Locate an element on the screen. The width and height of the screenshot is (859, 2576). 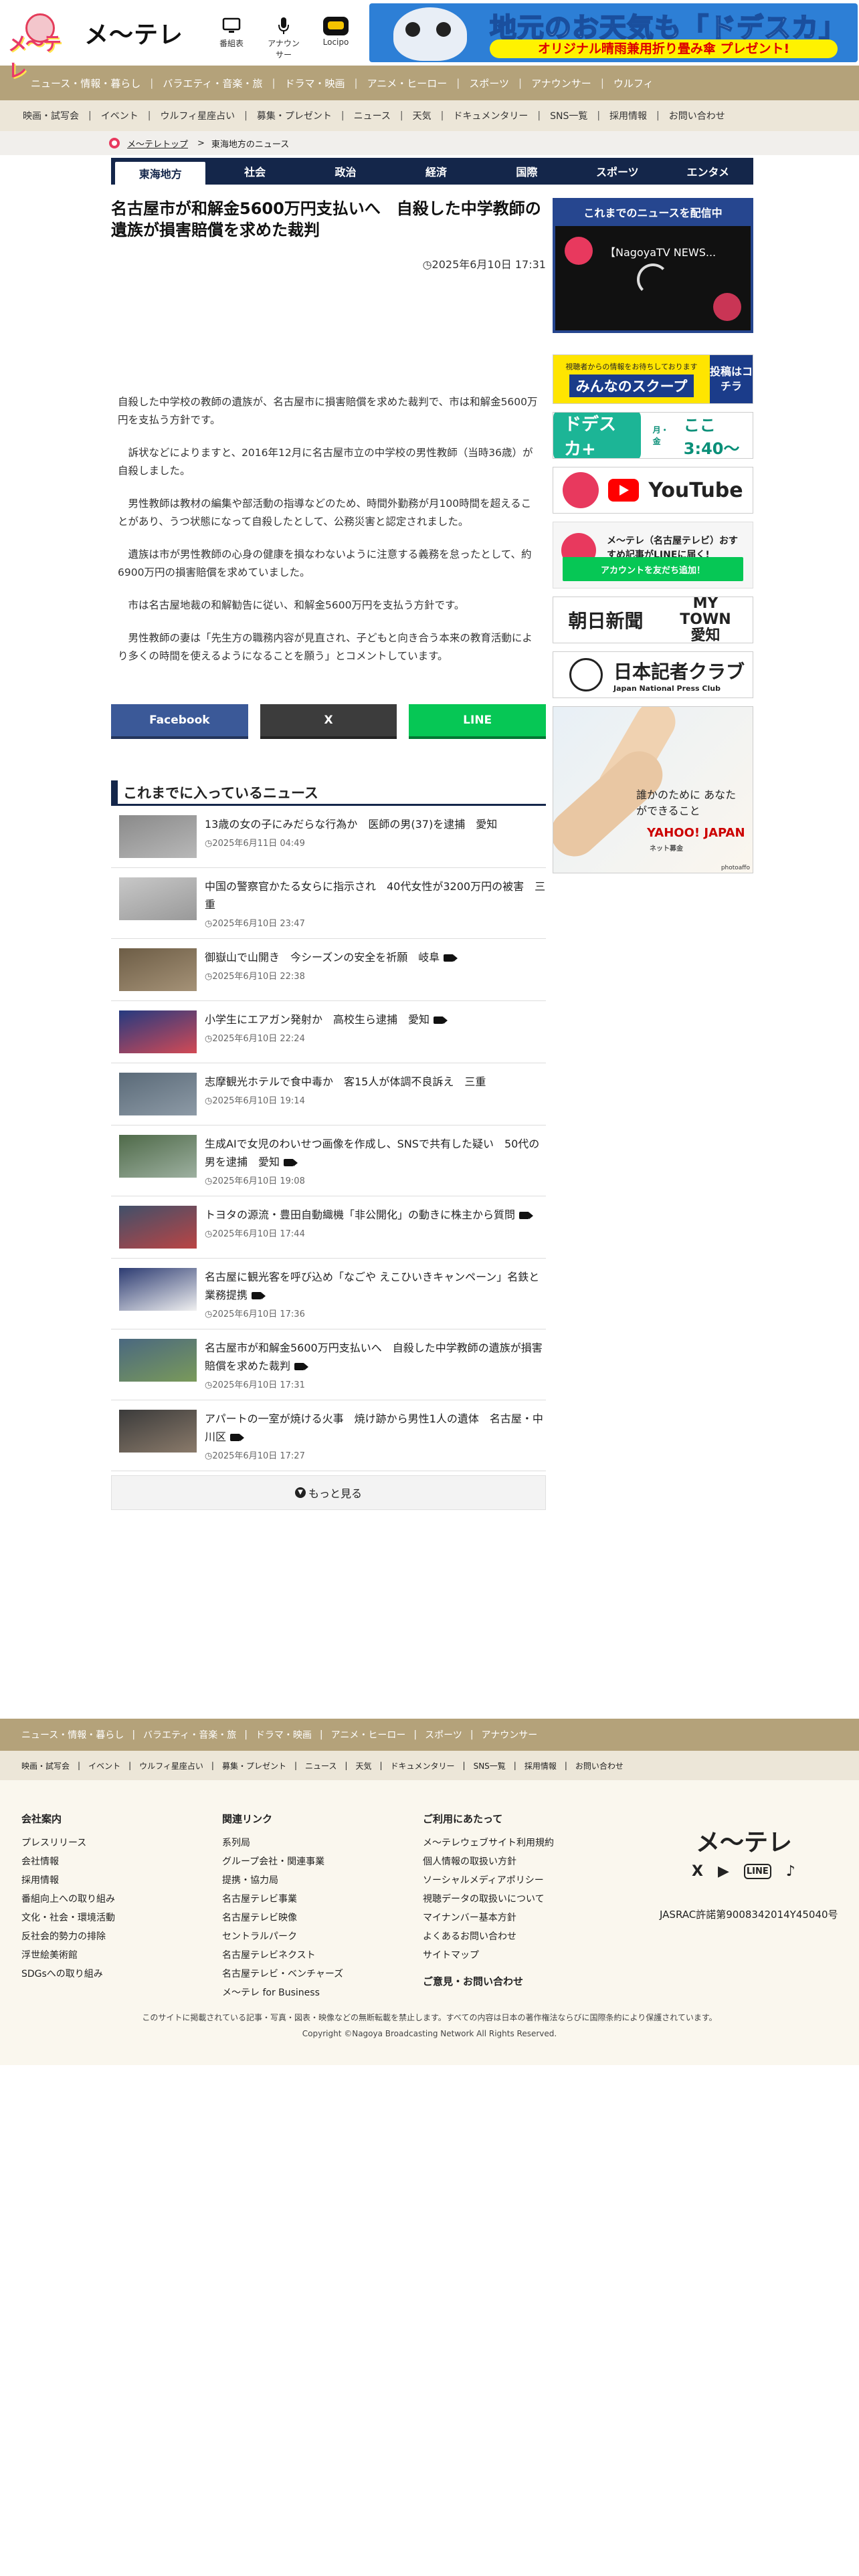
footer-nav-item: スポーツ is located at coordinates (443, 1735).